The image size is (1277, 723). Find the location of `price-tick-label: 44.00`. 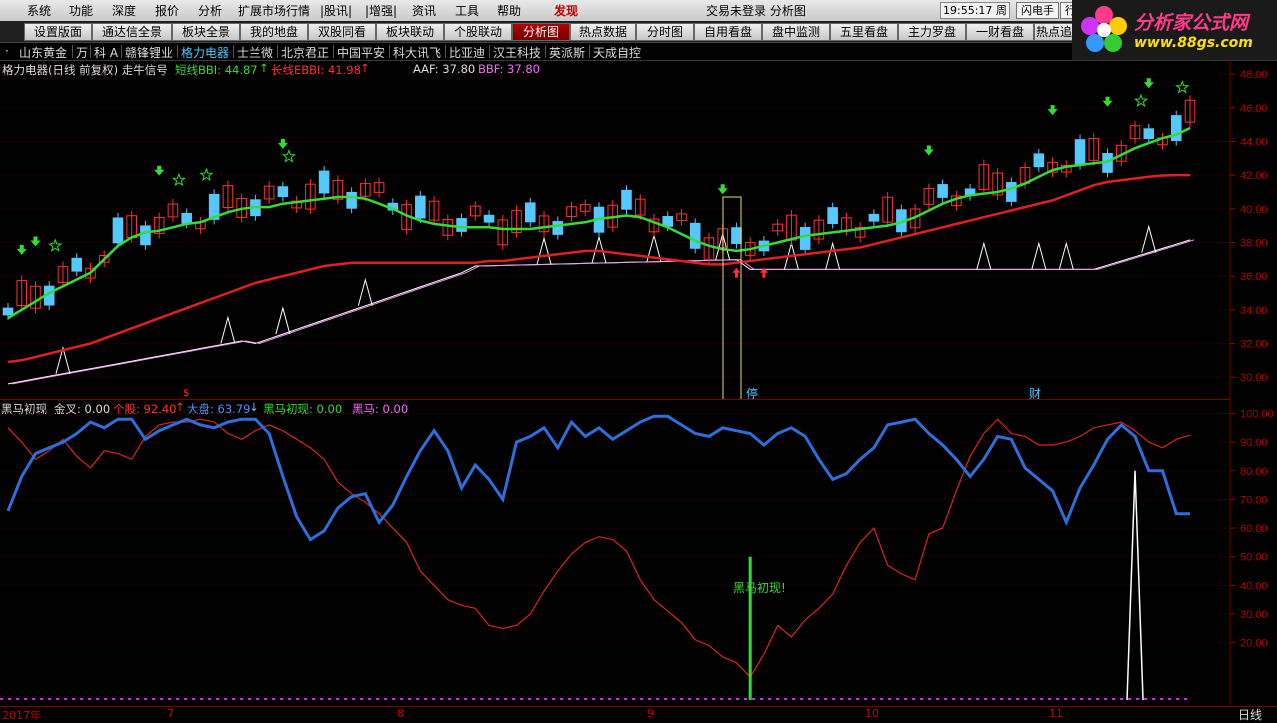

price-tick-label: 44.00 is located at coordinates (1254, 142).